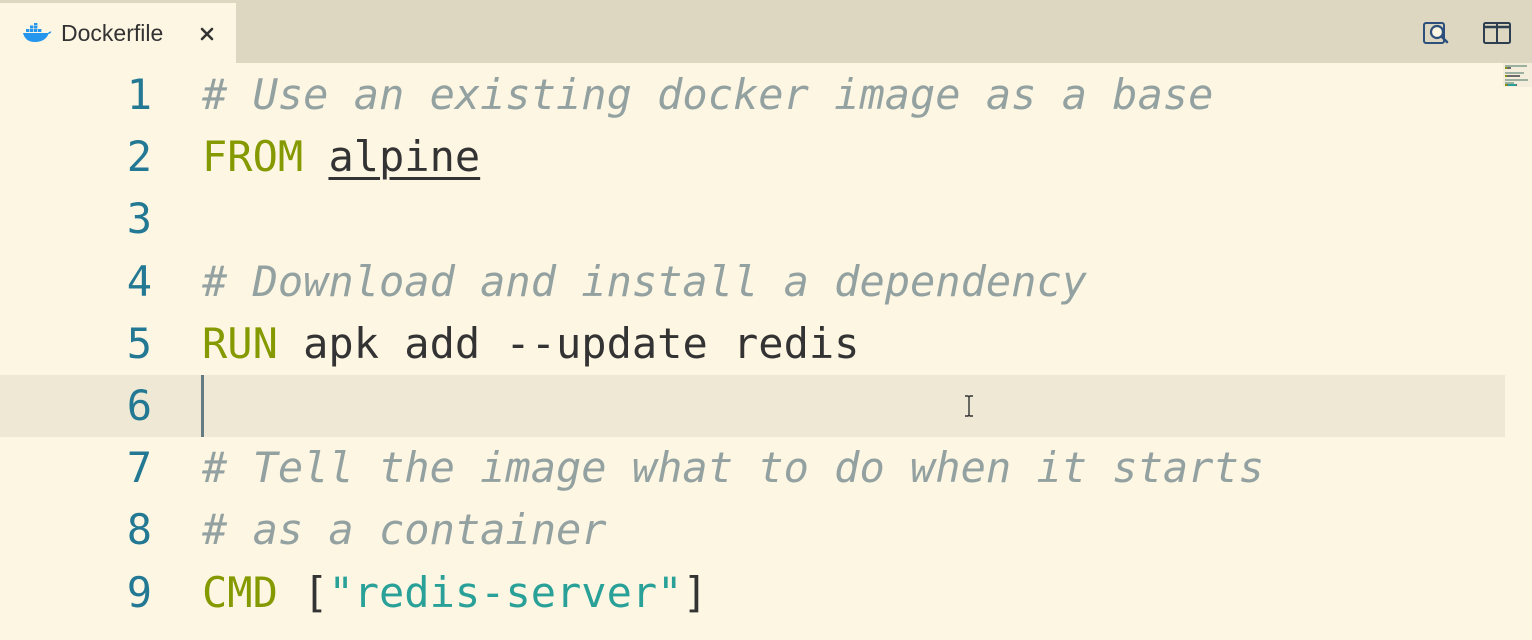 The width and height of the screenshot is (1532, 640). I want to click on docker-icon, so click(37, 32).